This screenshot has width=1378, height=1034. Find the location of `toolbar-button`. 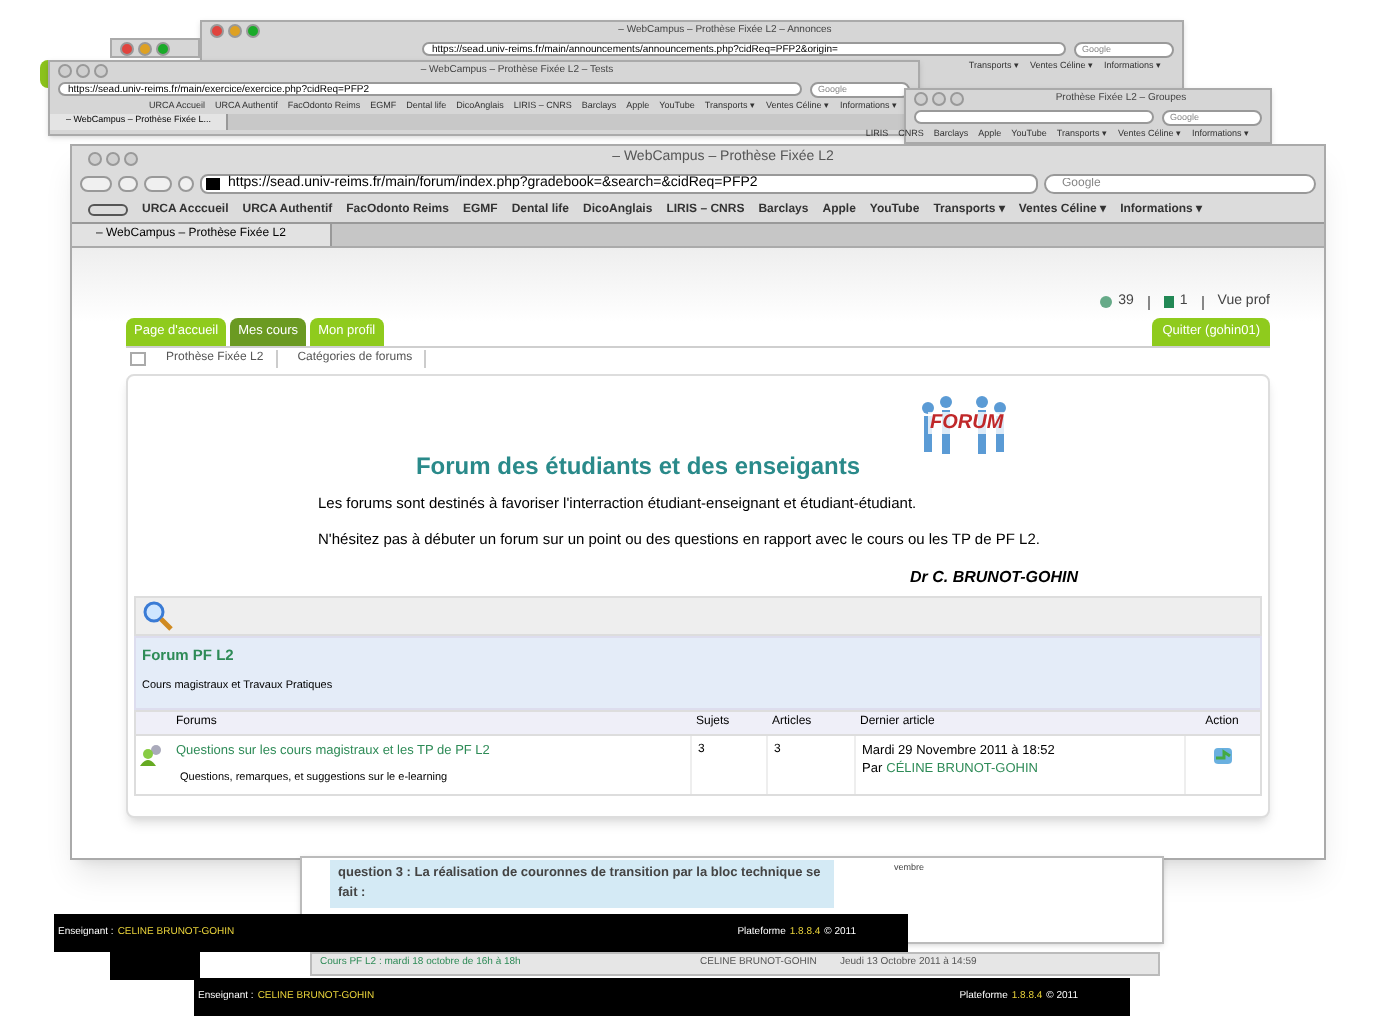

toolbar-button is located at coordinates (128, 184).